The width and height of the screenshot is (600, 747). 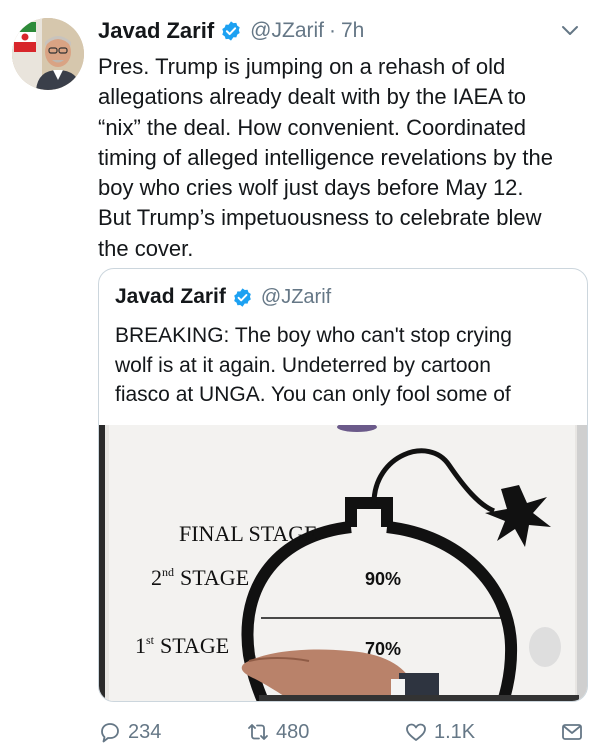 I want to click on tweet-header: Javad Zarif @JZarif · 7h, so click(x=339, y=31).